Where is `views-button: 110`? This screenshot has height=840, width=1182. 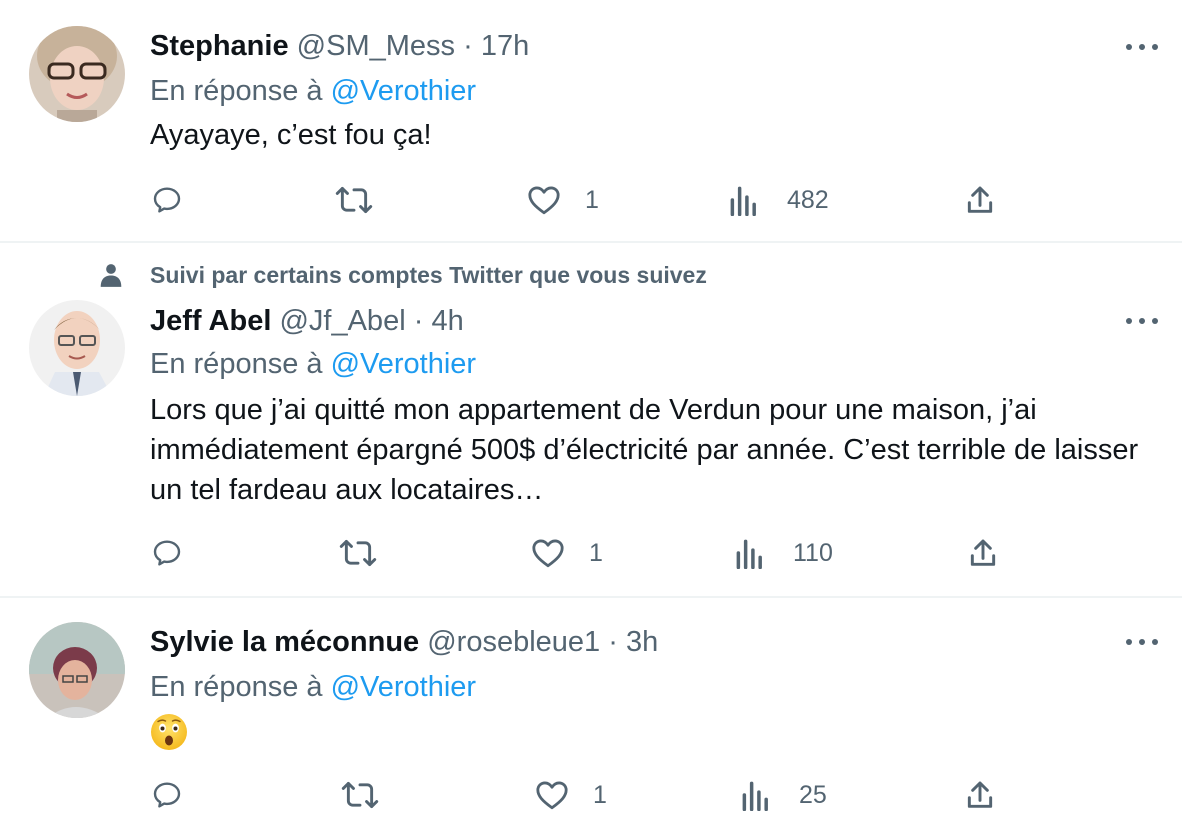
views-button: 110 is located at coordinates (784, 553).